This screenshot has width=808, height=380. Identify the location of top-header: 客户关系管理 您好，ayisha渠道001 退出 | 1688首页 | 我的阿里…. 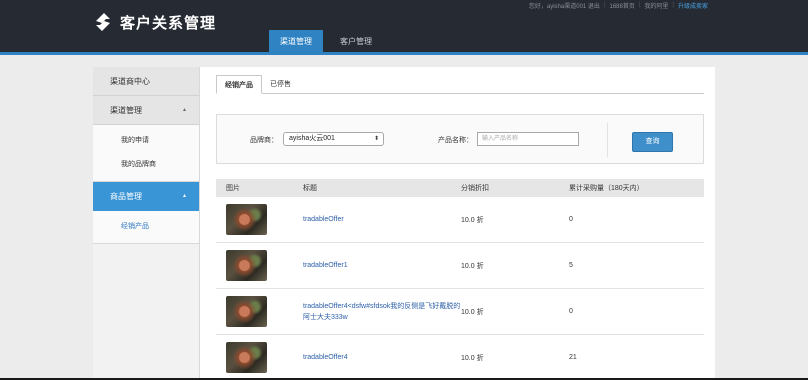
(404, 27).